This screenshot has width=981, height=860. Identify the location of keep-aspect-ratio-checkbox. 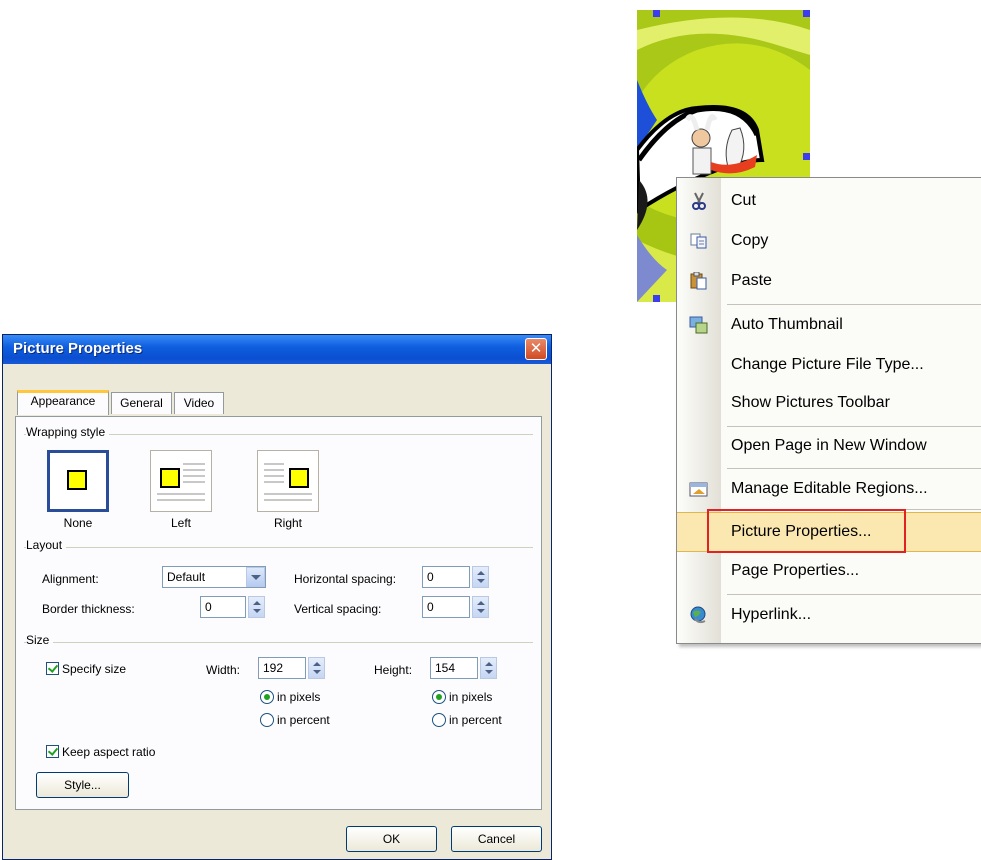
(52, 751).